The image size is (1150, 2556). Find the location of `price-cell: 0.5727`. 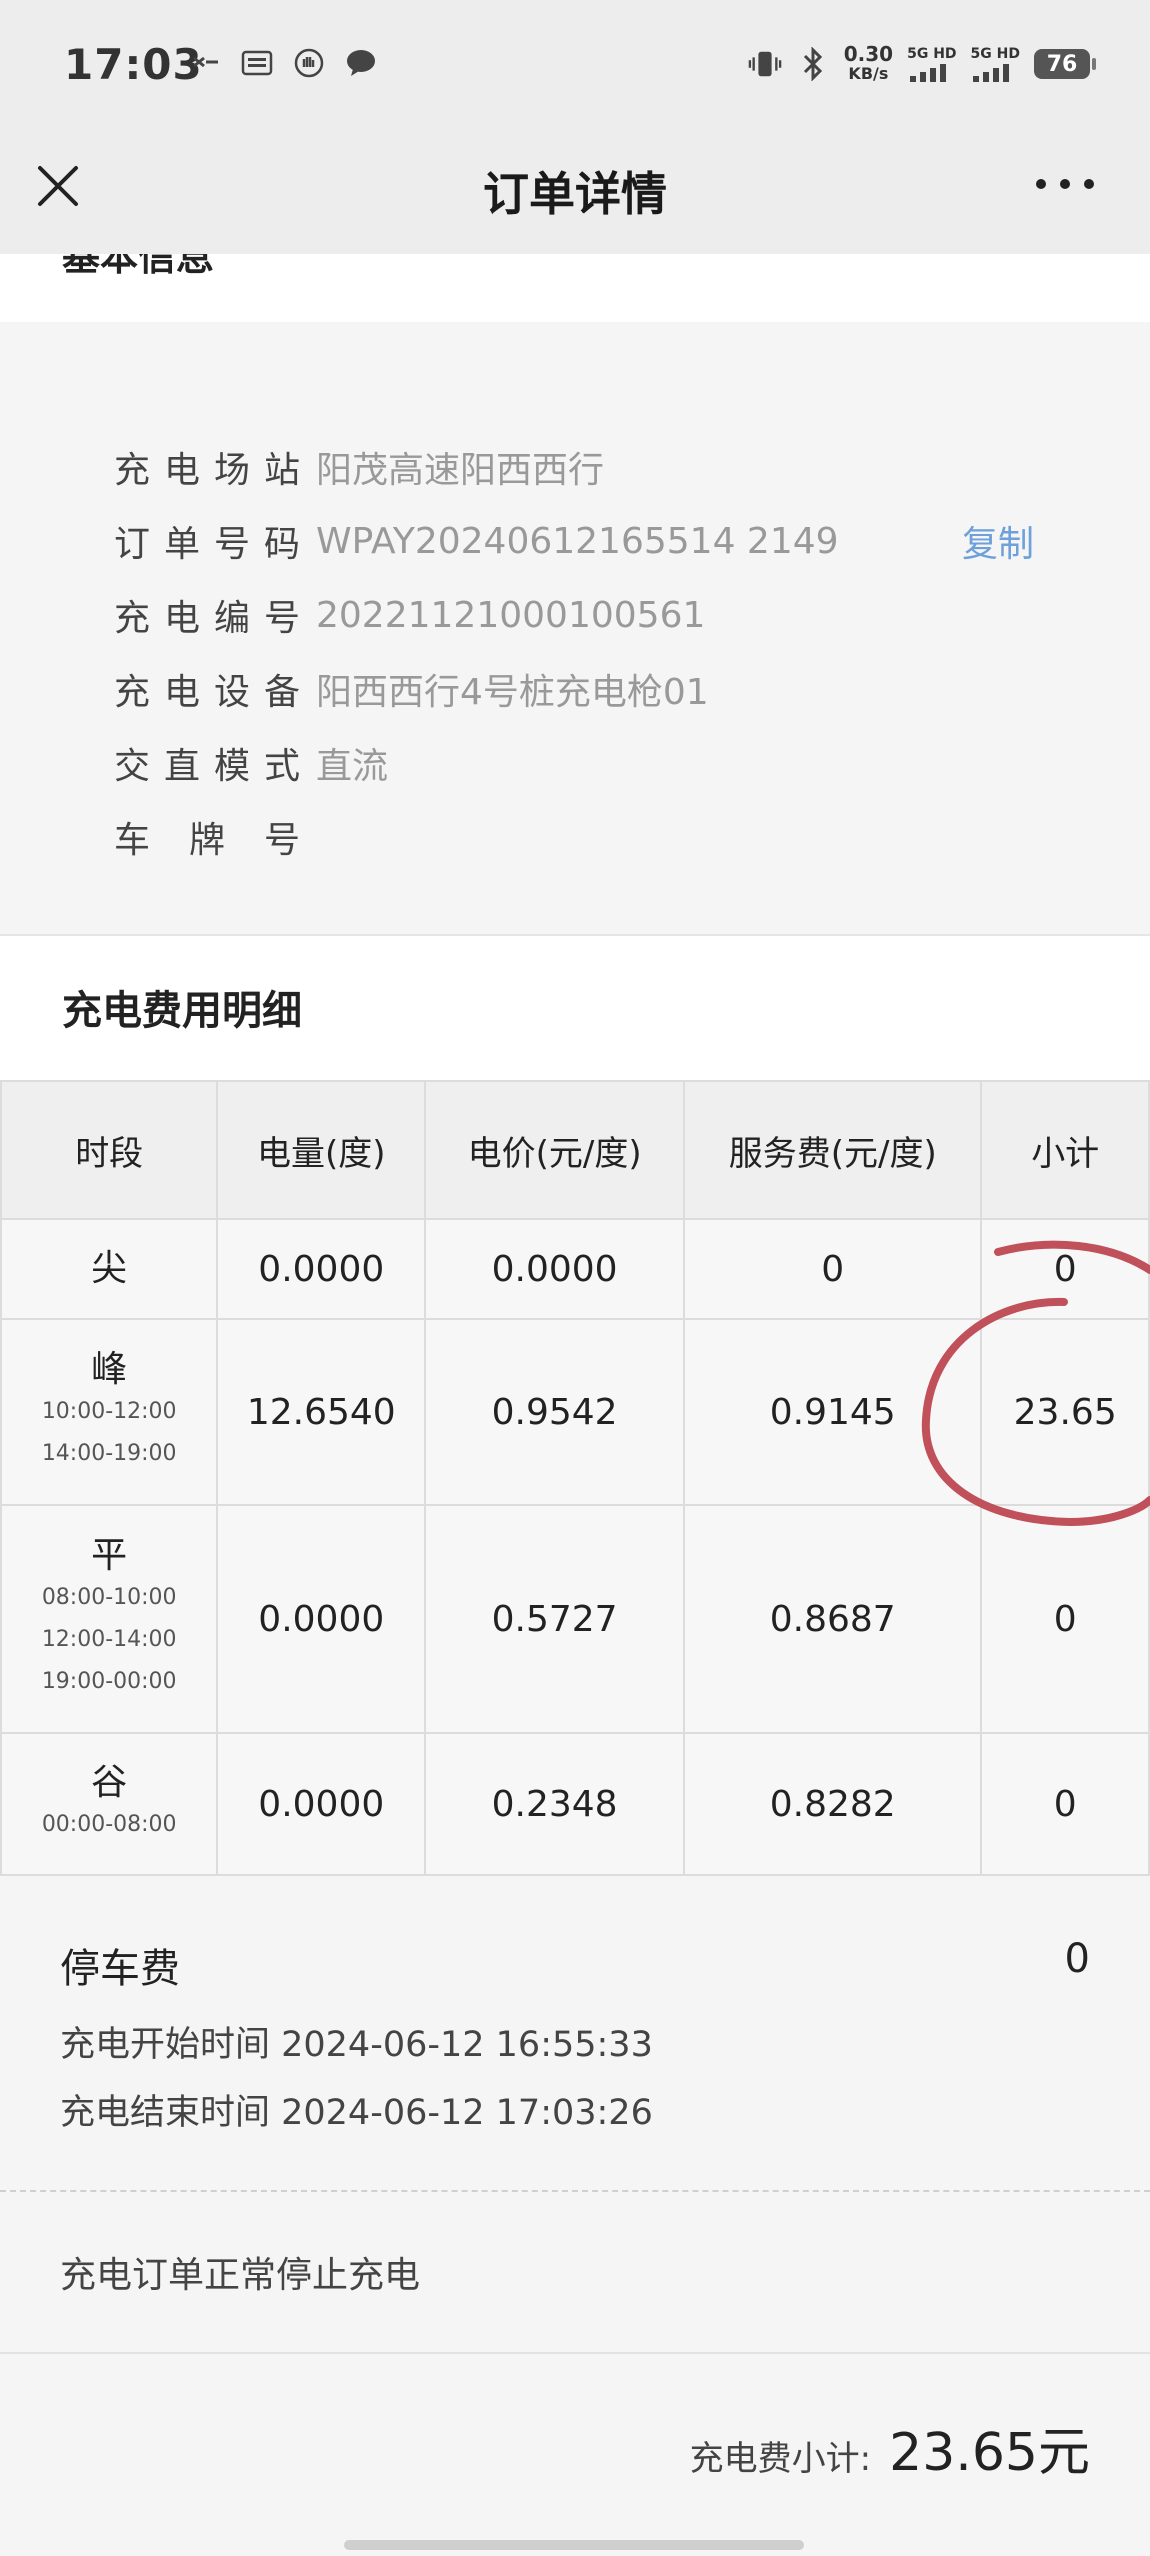

price-cell: 0.5727 is located at coordinates (555, 1619).